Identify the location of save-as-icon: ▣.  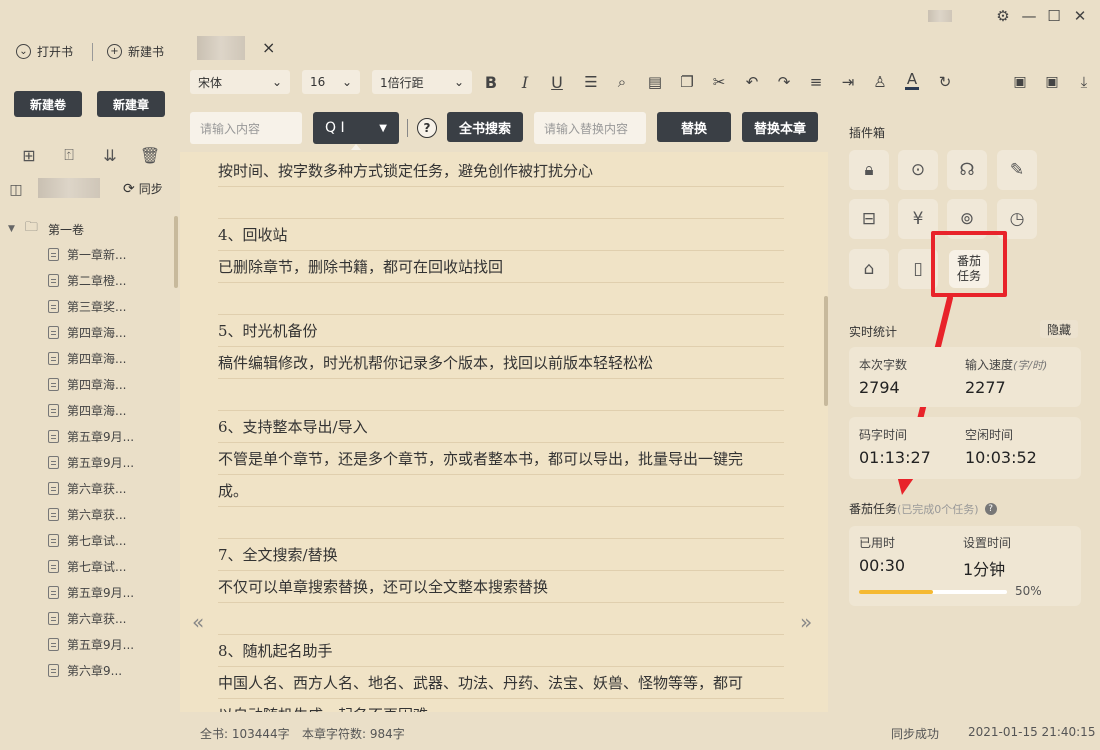
(1052, 82).